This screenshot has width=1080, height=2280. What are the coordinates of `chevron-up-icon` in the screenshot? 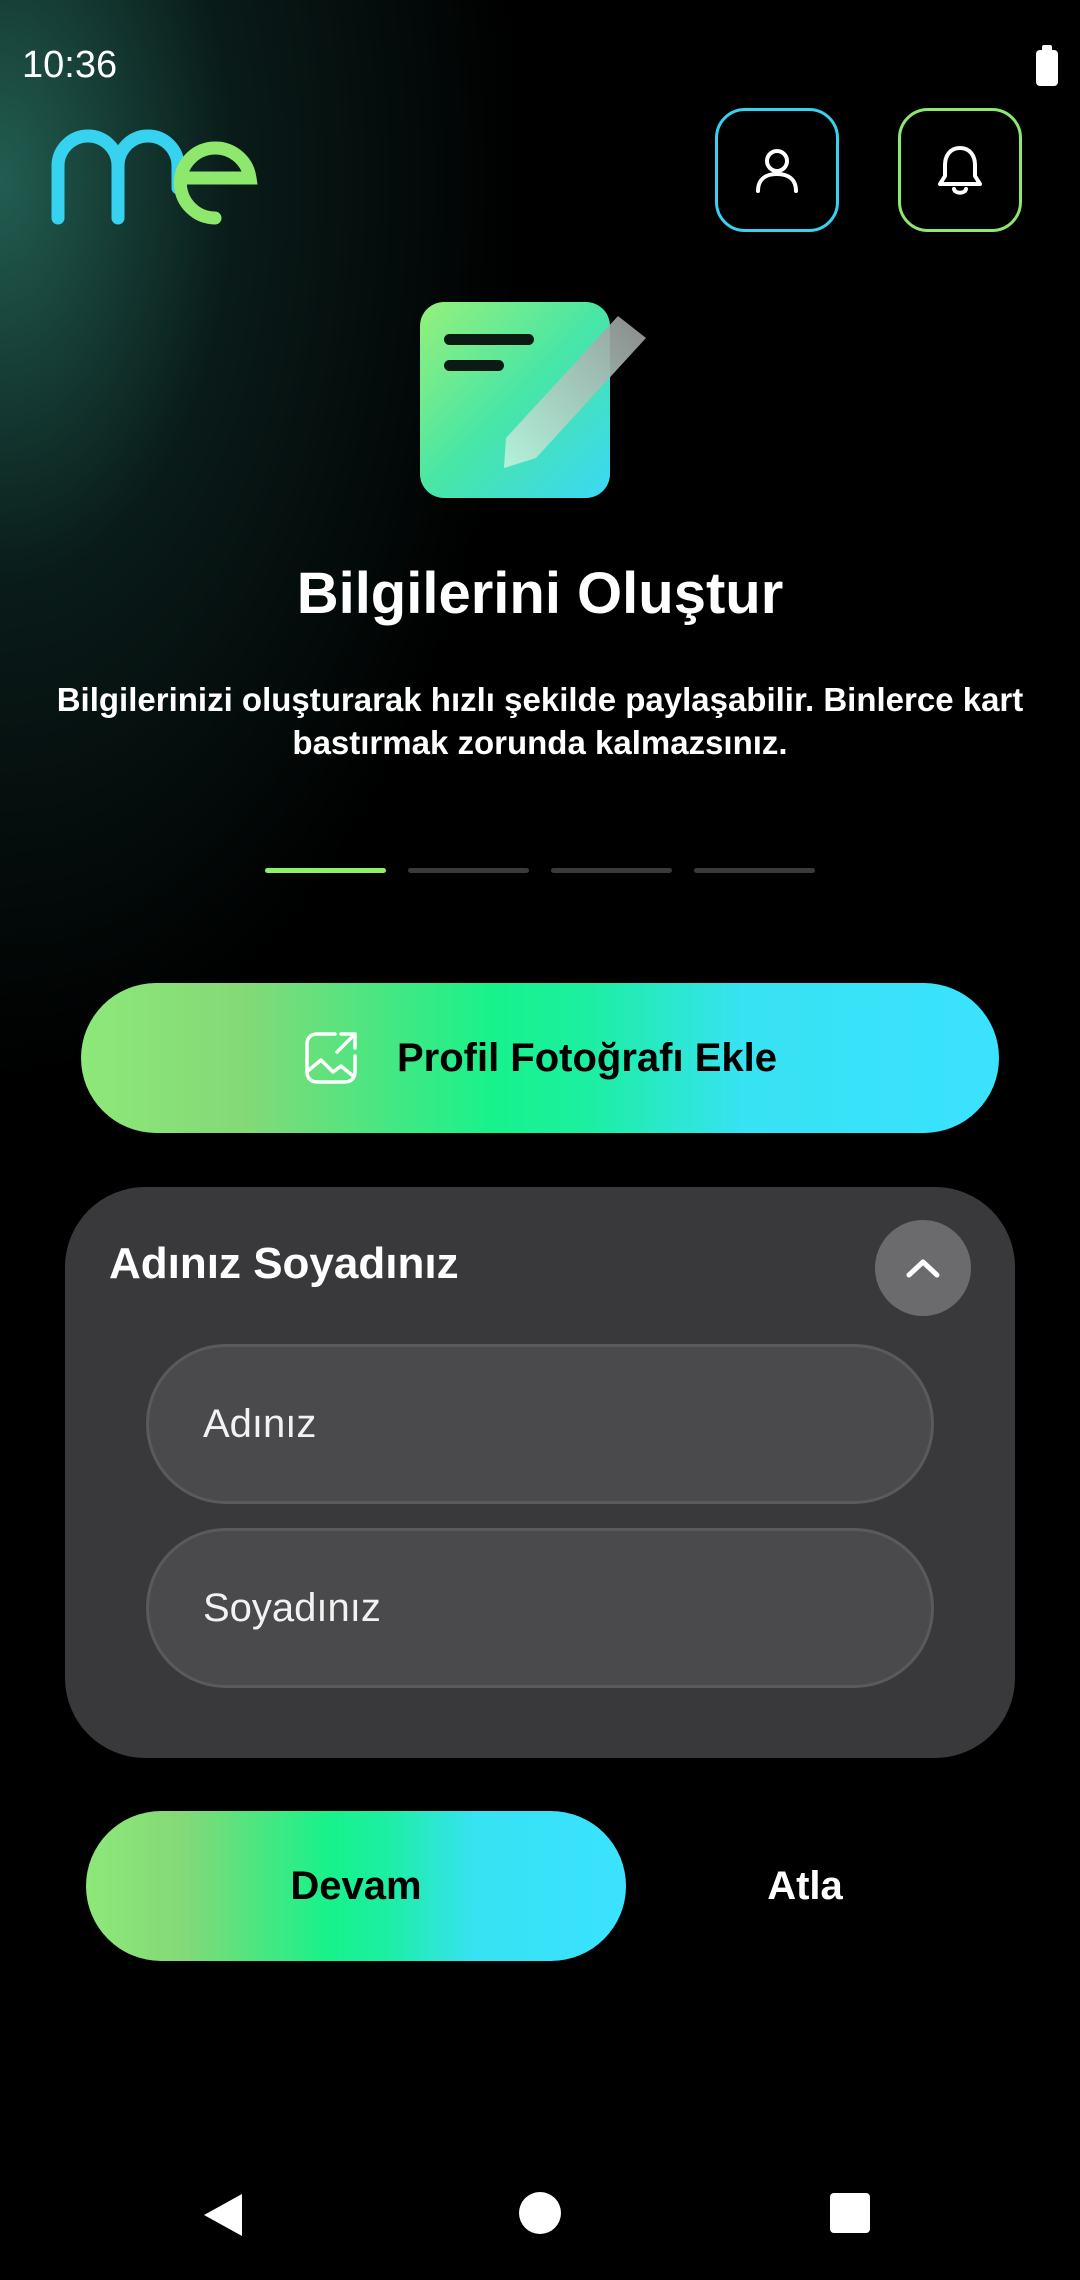 It's located at (923, 1268).